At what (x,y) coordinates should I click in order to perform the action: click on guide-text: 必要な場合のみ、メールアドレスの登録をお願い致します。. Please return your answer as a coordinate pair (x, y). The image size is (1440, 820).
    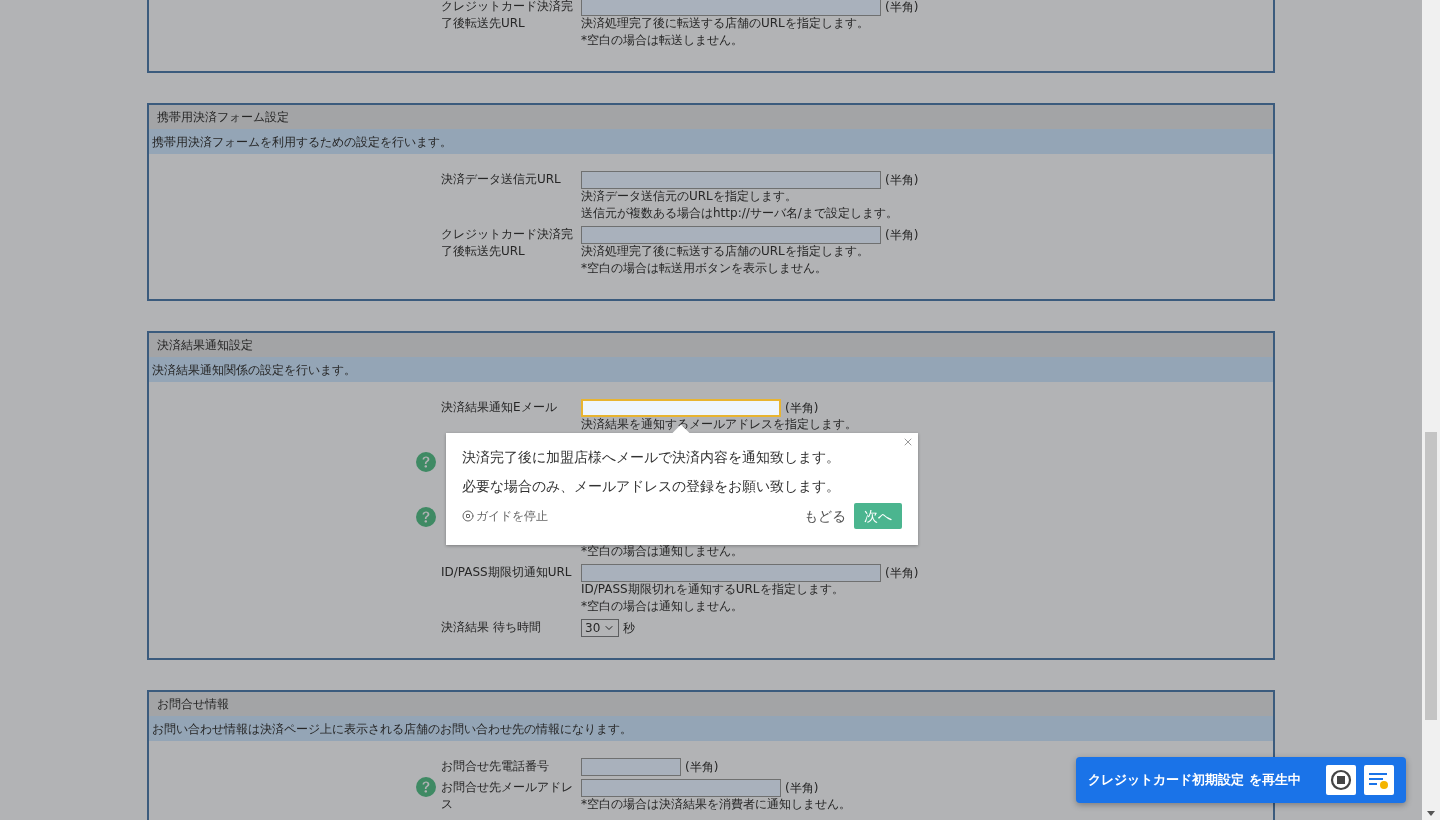
    Looking at the image, I should click on (651, 486).